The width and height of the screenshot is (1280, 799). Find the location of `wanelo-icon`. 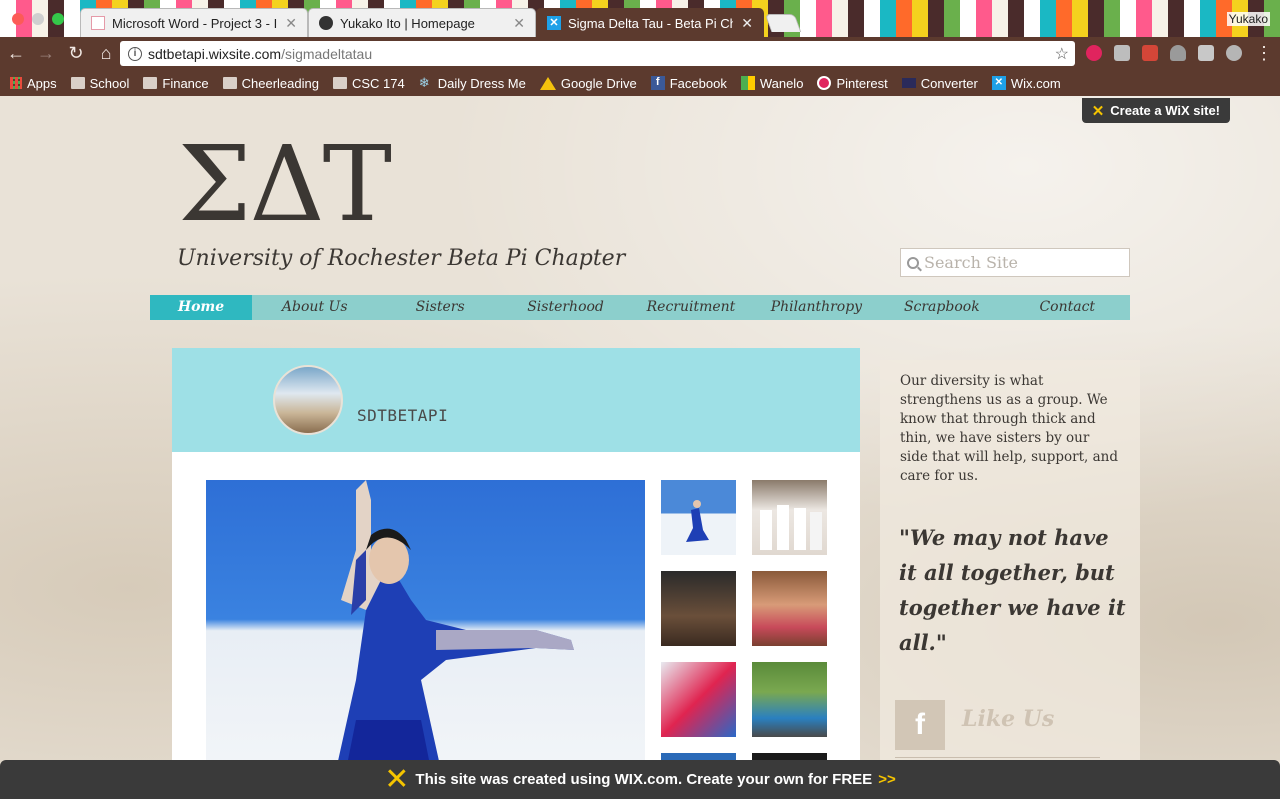

wanelo-icon is located at coordinates (747, 83).